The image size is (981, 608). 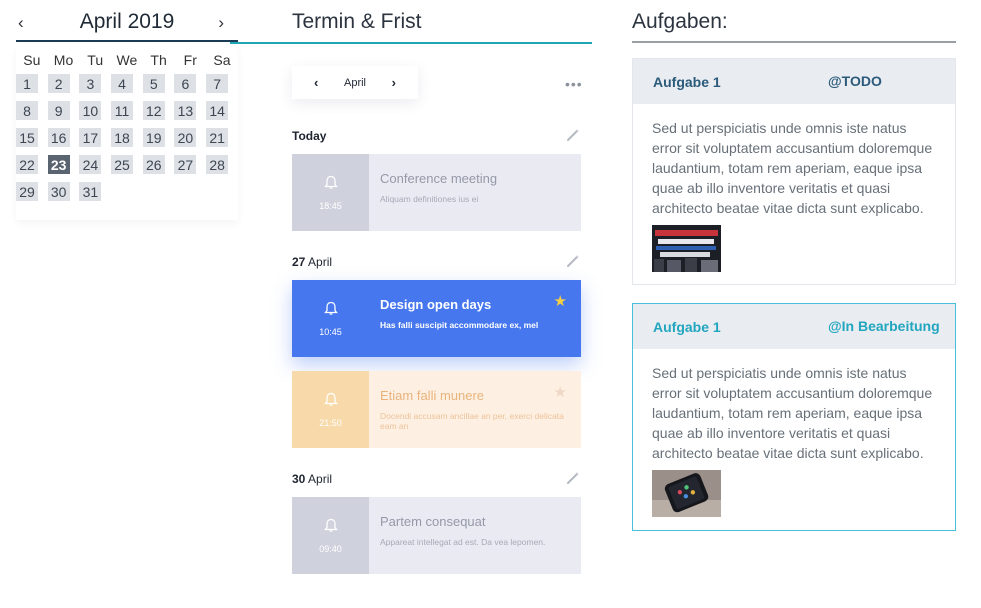 I want to click on event-description: Has falli suscipit accommodare ex, mel, so click(x=459, y=325).